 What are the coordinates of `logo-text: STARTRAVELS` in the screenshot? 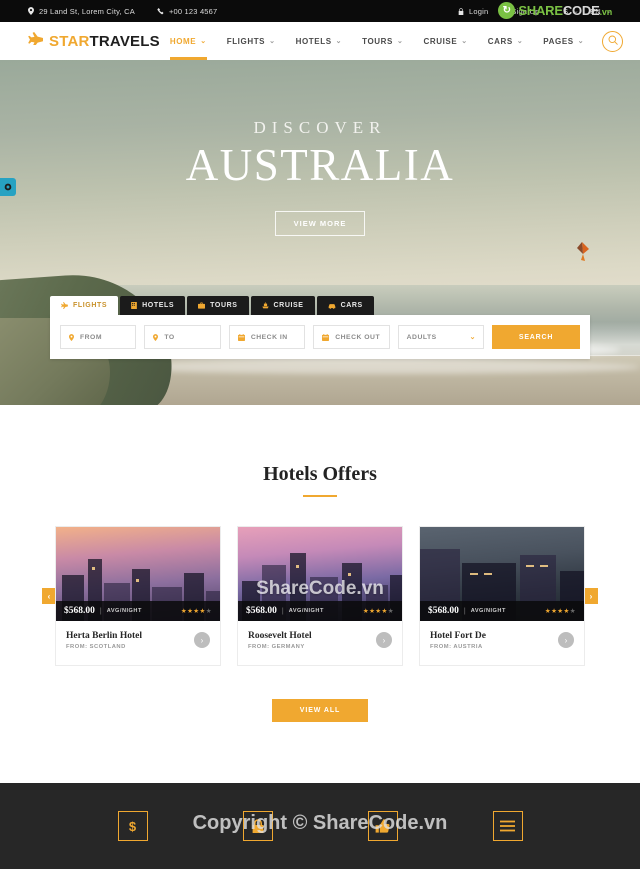 It's located at (104, 41).